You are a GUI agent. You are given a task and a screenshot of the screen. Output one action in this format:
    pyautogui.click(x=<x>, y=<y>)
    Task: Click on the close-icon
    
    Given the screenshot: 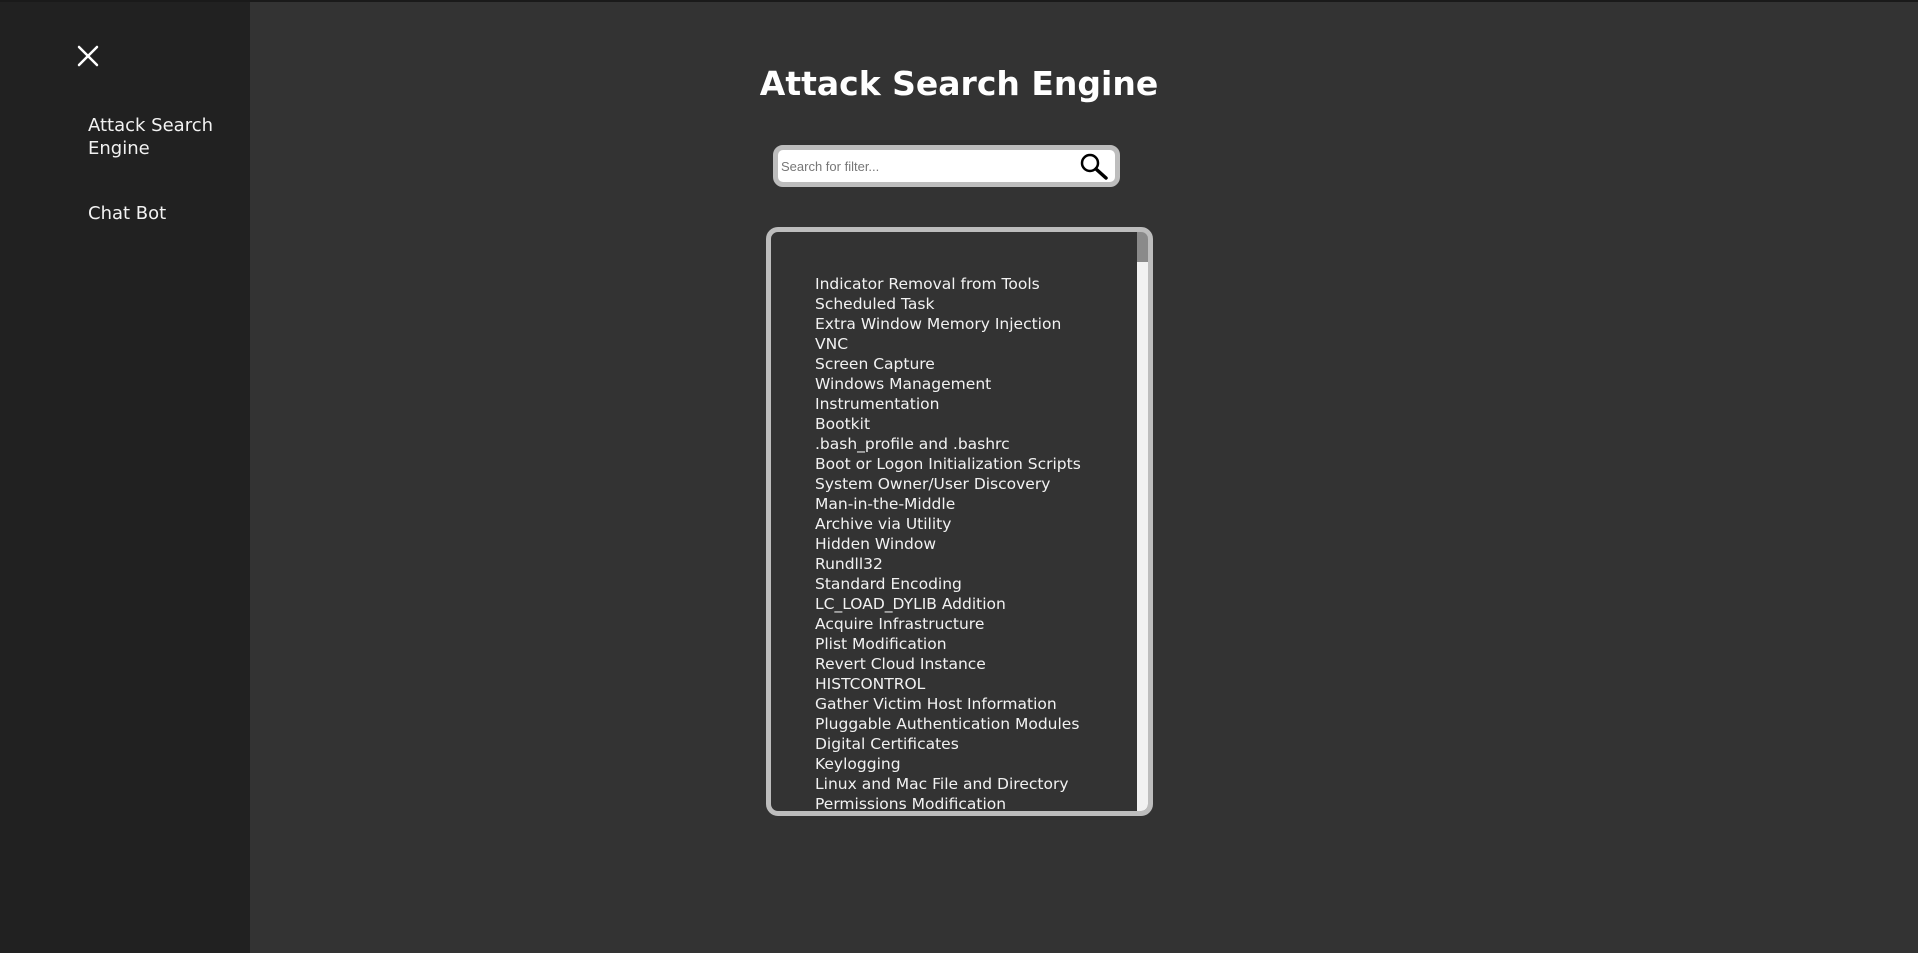 What is the action you would take?
    pyautogui.click(x=88, y=56)
    